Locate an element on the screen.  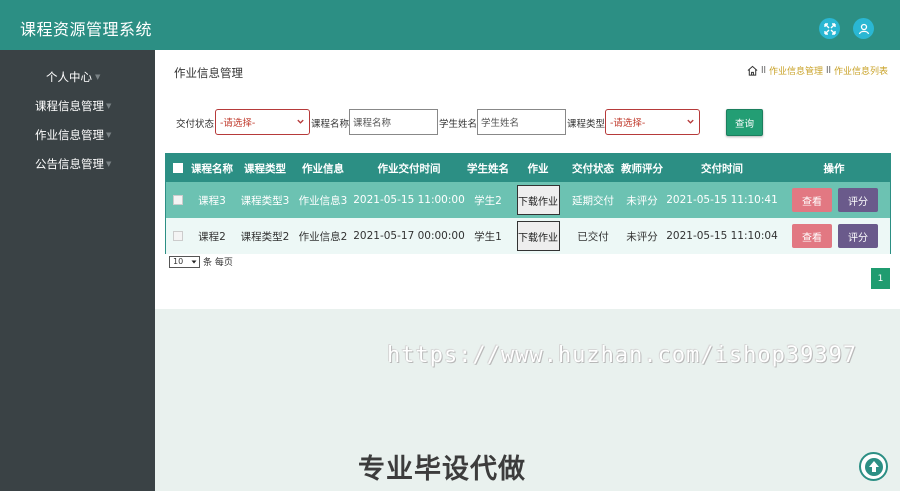
cell-course-type: 课程类型3 is located at coordinates (265, 200).